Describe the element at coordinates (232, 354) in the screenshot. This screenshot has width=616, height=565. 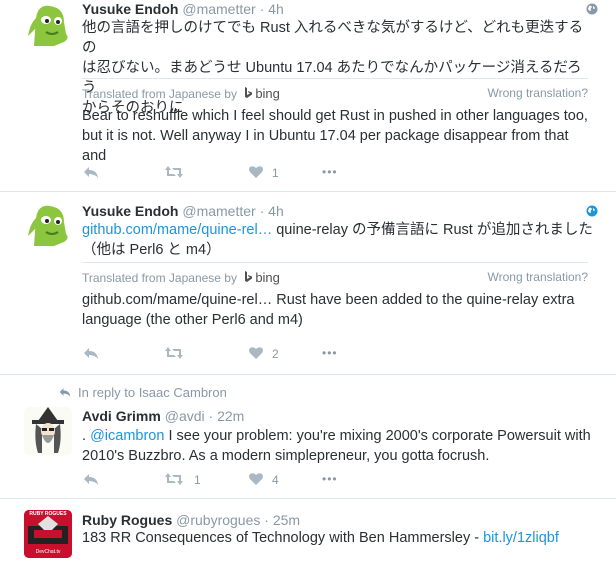
I see `tweet-actions: 2 •••` at that location.